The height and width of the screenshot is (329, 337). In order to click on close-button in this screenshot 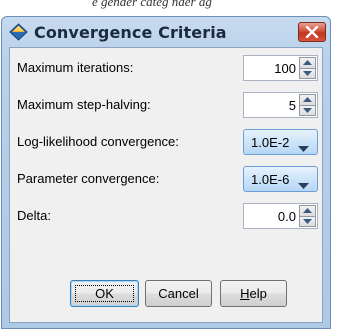, I will do `click(312, 32)`.